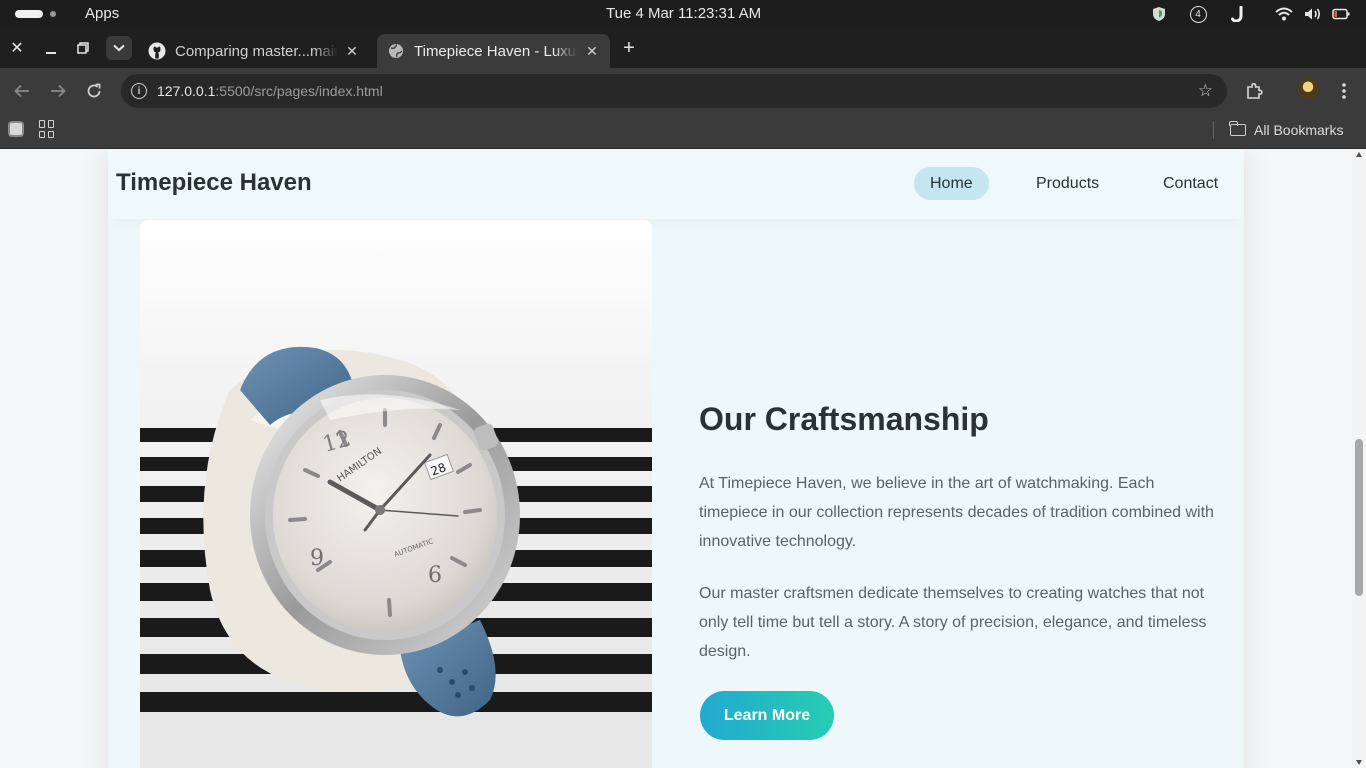 The image size is (1366, 768). What do you see at coordinates (102, 13) in the screenshot?
I see `apps-menu: Apps` at bounding box center [102, 13].